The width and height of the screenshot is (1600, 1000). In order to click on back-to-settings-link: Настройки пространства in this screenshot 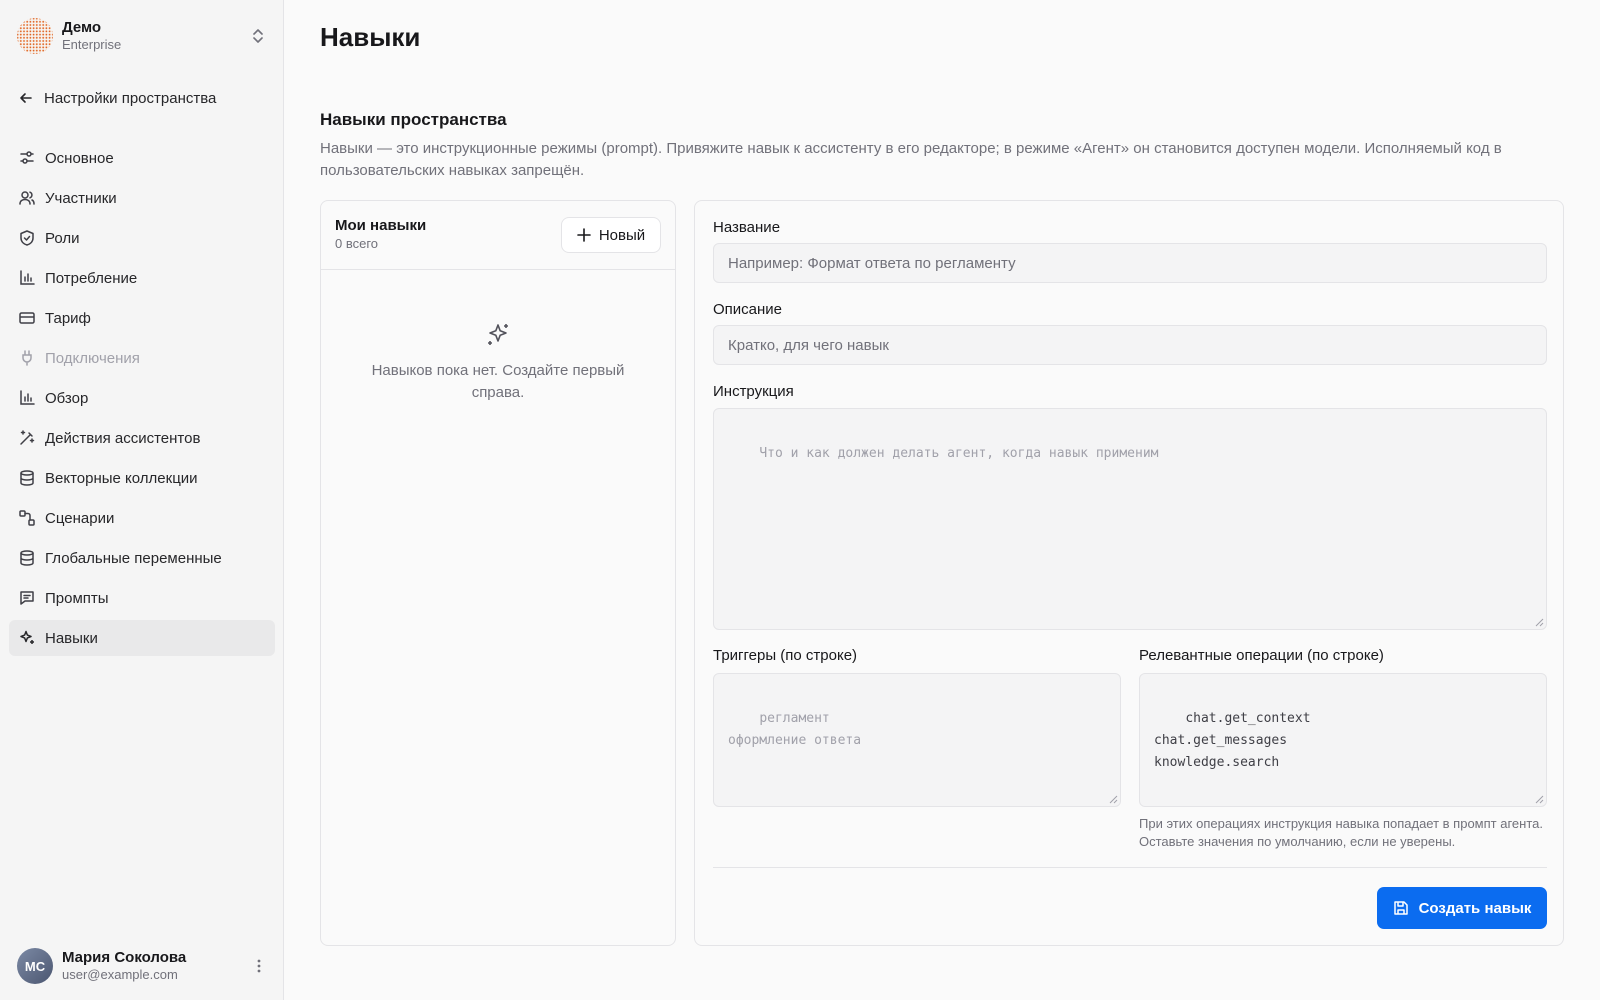, I will do `click(117, 98)`.